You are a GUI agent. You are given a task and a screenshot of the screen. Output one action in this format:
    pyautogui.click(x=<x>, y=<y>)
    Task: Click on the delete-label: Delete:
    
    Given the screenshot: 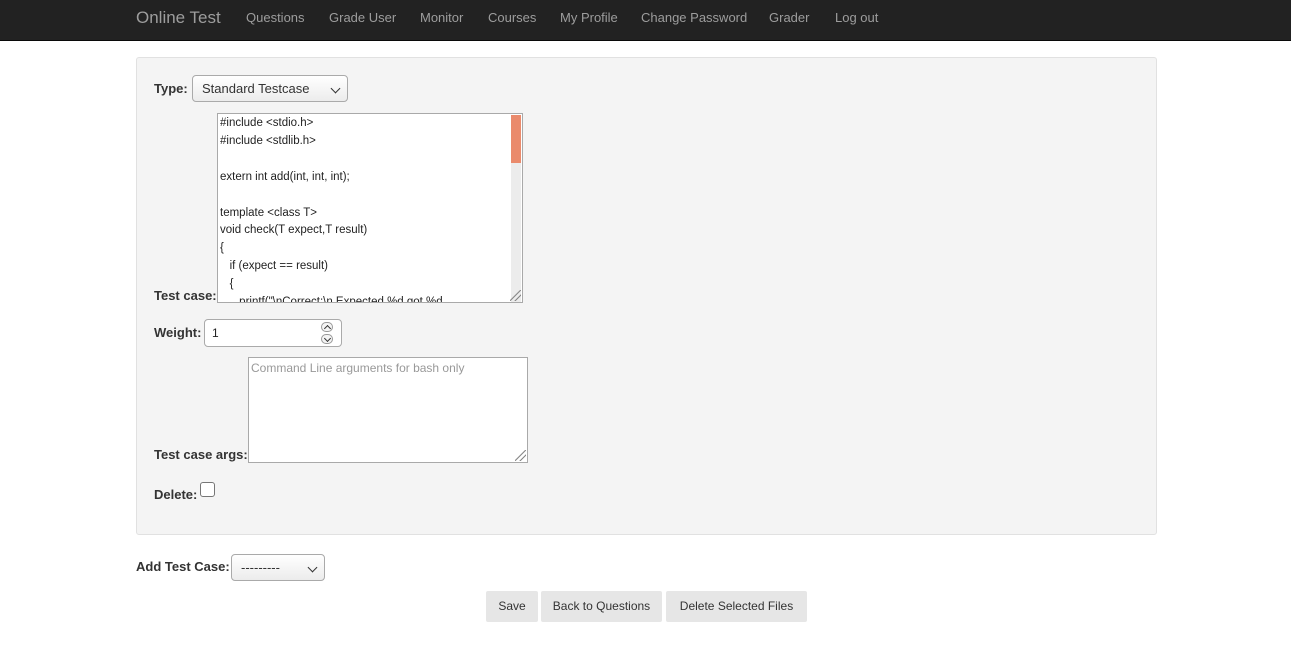 What is the action you would take?
    pyautogui.click(x=176, y=494)
    